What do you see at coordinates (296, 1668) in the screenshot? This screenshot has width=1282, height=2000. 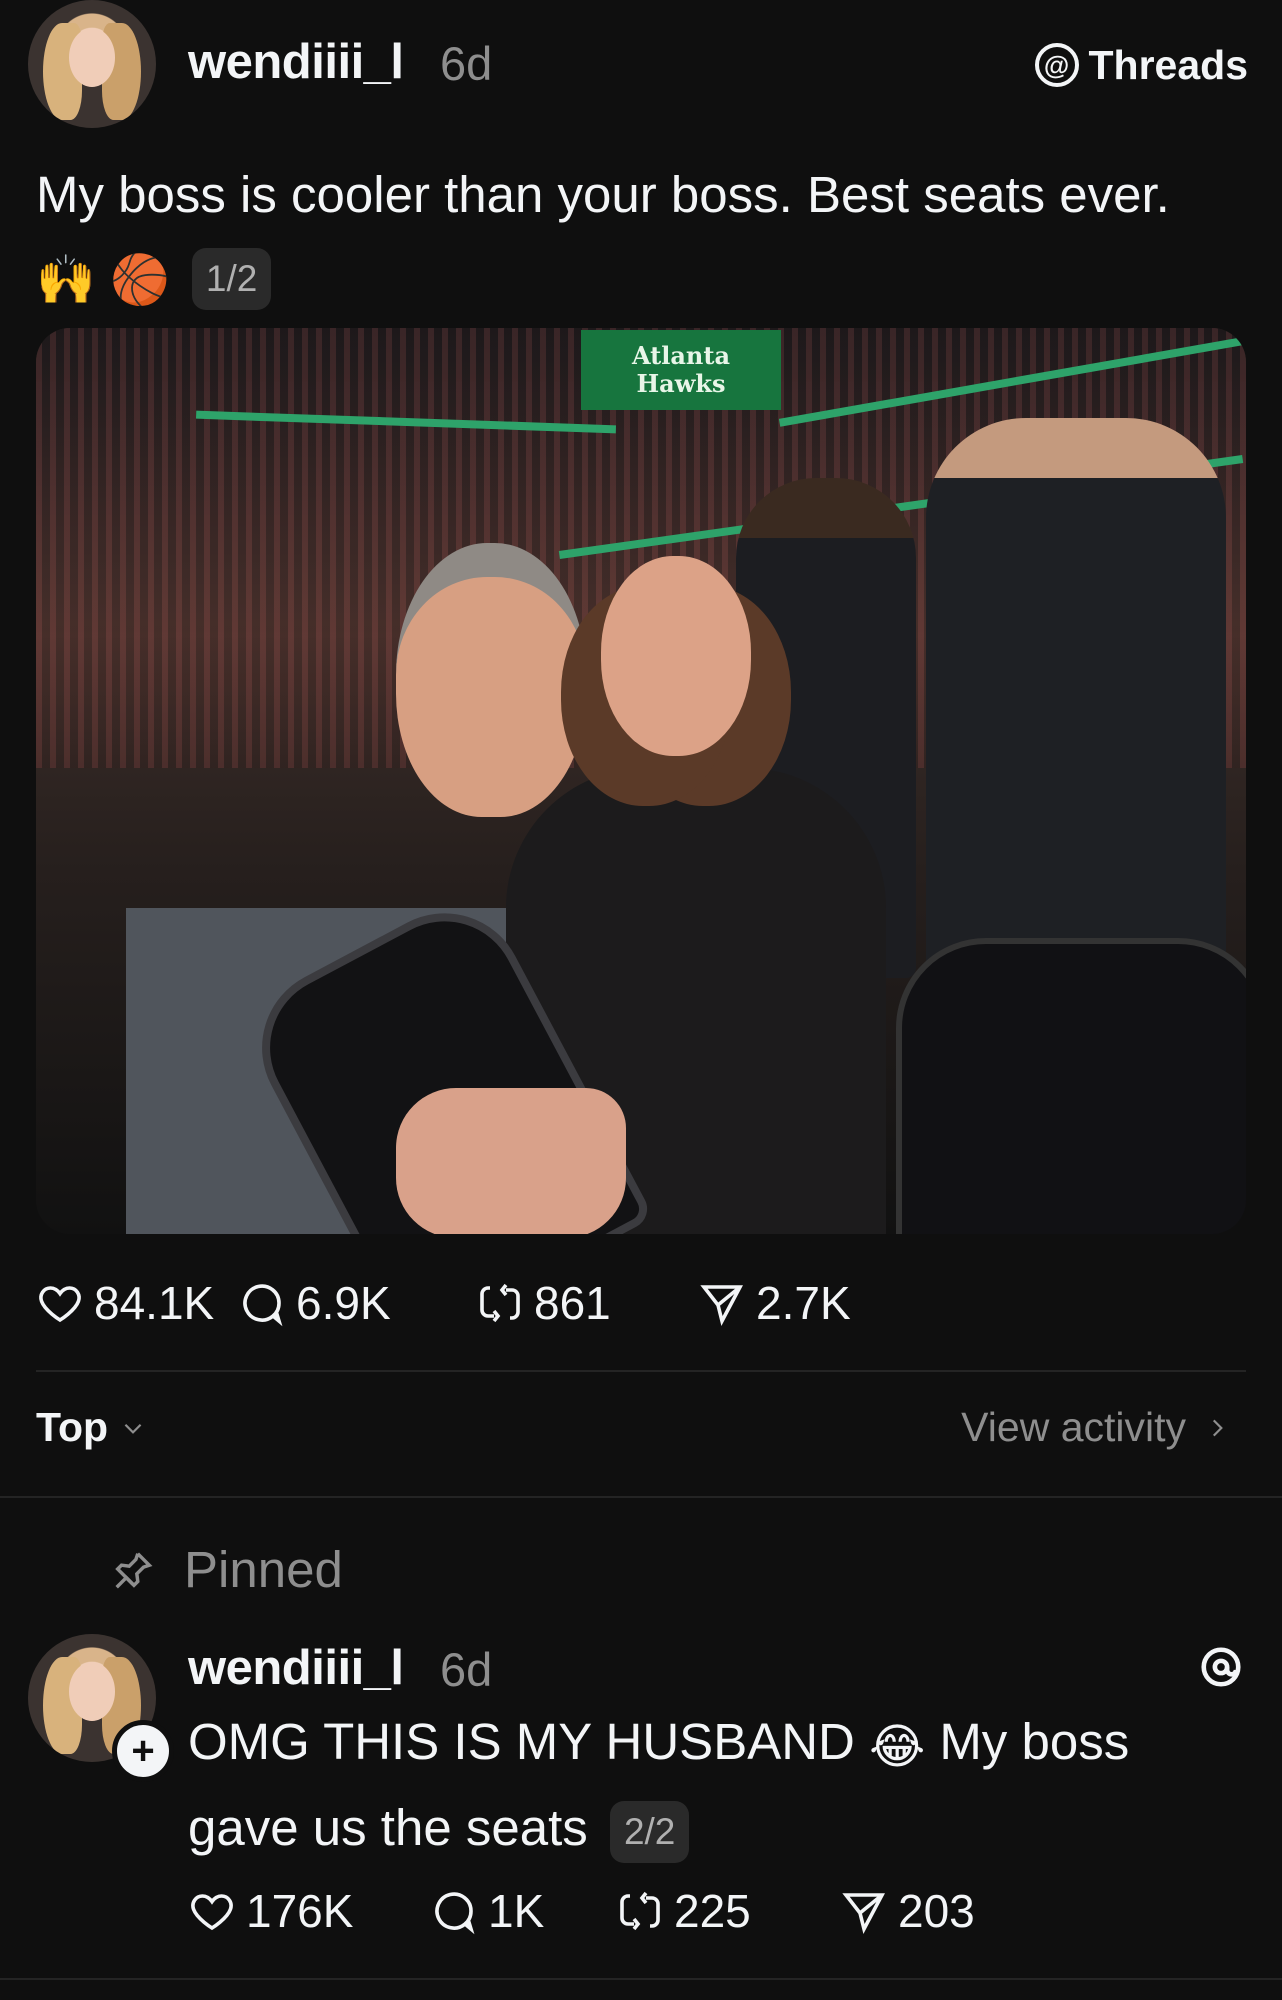 I see `reply-username: wendiiii_l` at bounding box center [296, 1668].